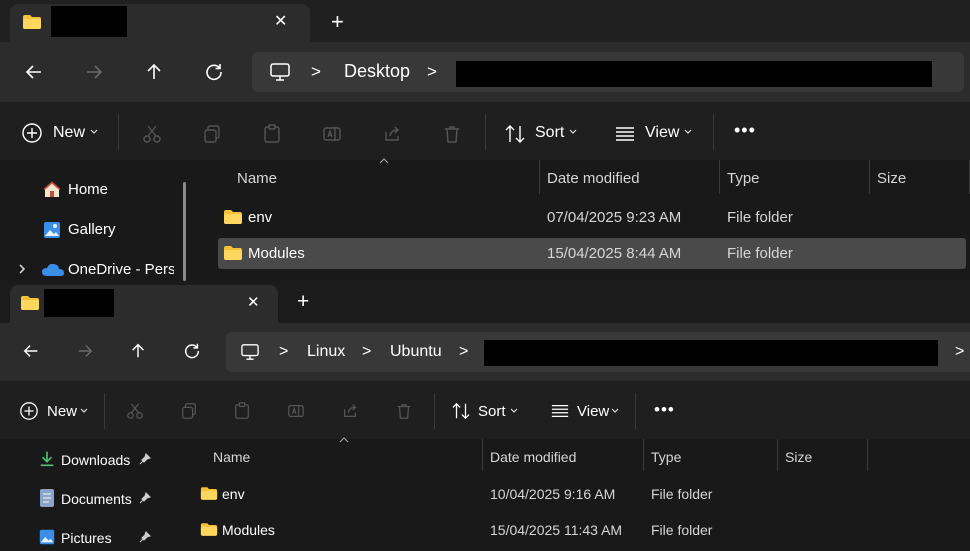 The height and width of the screenshot is (551, 970). I want to click on table-row-selected: Modules 15/04/2025 8:44 AM File folder, so click(592, 253).